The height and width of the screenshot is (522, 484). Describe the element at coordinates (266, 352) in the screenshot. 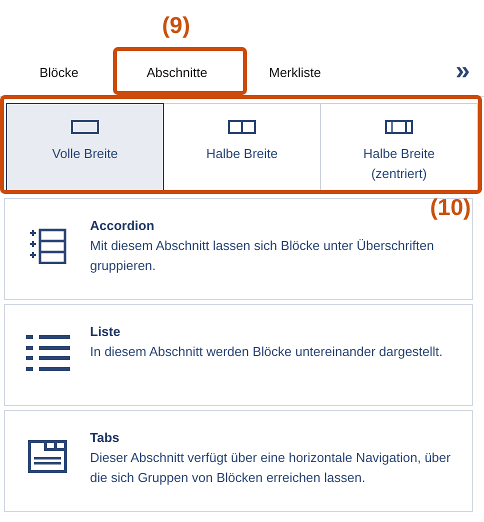

I see `section-description: In diesem Abschnitt werden Blöcke untereinander dargestellt.` at that location.